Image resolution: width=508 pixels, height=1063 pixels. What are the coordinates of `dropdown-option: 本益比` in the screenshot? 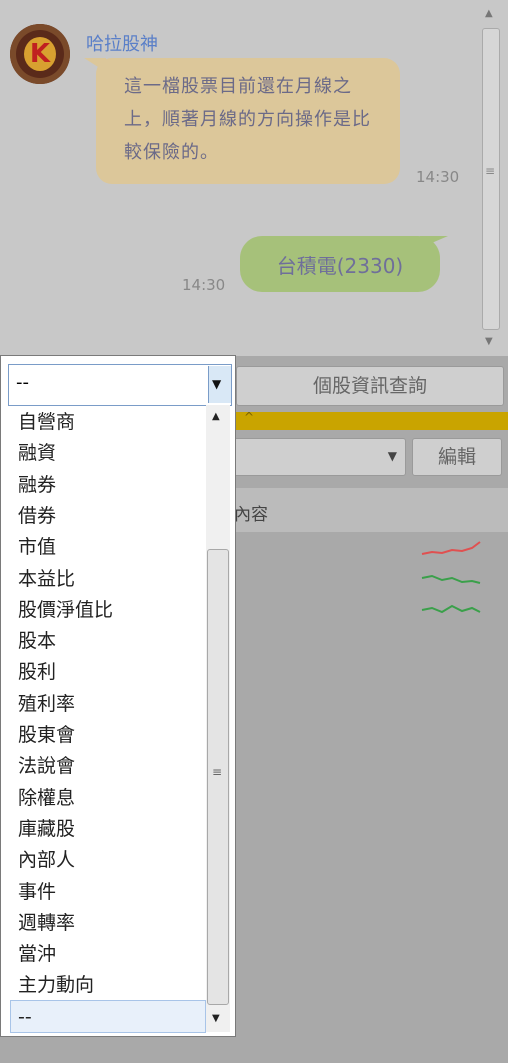 It's located at (46, 579).